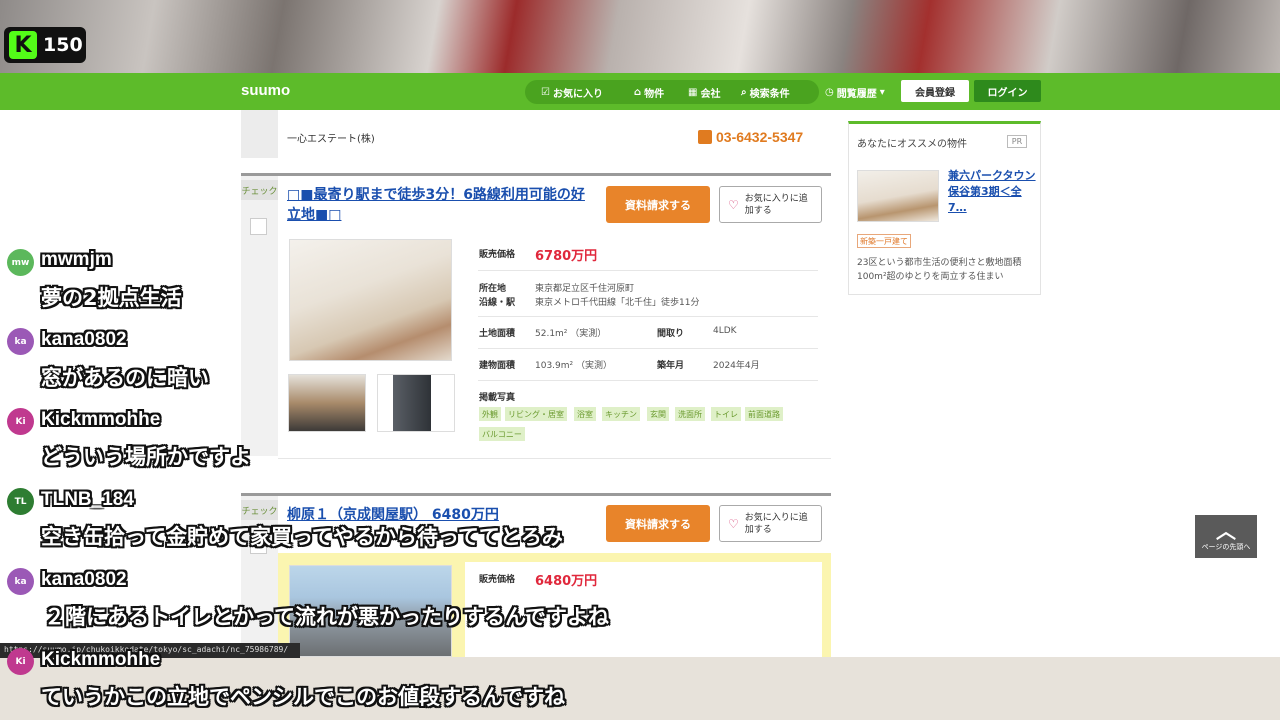 The width and height of the screenshot is (1280, 720). What do you see at coordinates (750, 137) in the screenshot?
I see `phone-number: 03-6432-5347` at bounding box center [750, 137].